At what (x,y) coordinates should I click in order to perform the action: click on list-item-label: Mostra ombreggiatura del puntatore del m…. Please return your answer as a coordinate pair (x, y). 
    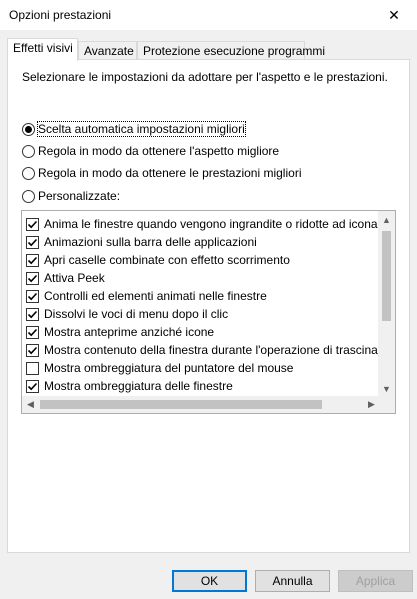
    Looking at the image, I should click on (169, 368).